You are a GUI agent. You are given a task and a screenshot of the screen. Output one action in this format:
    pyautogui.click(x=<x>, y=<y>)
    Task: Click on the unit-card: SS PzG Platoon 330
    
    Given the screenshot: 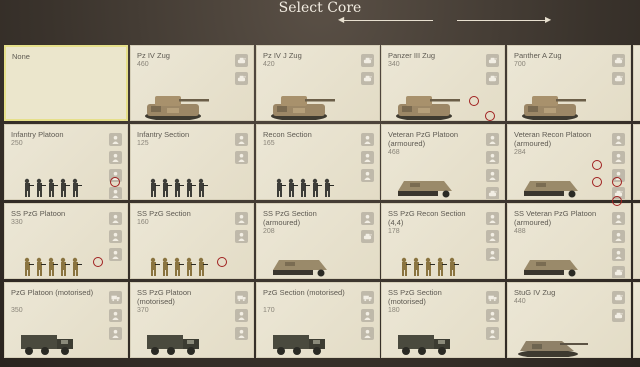 What is the action you would take?
    pyautogui.click(x=66, y=241)
    